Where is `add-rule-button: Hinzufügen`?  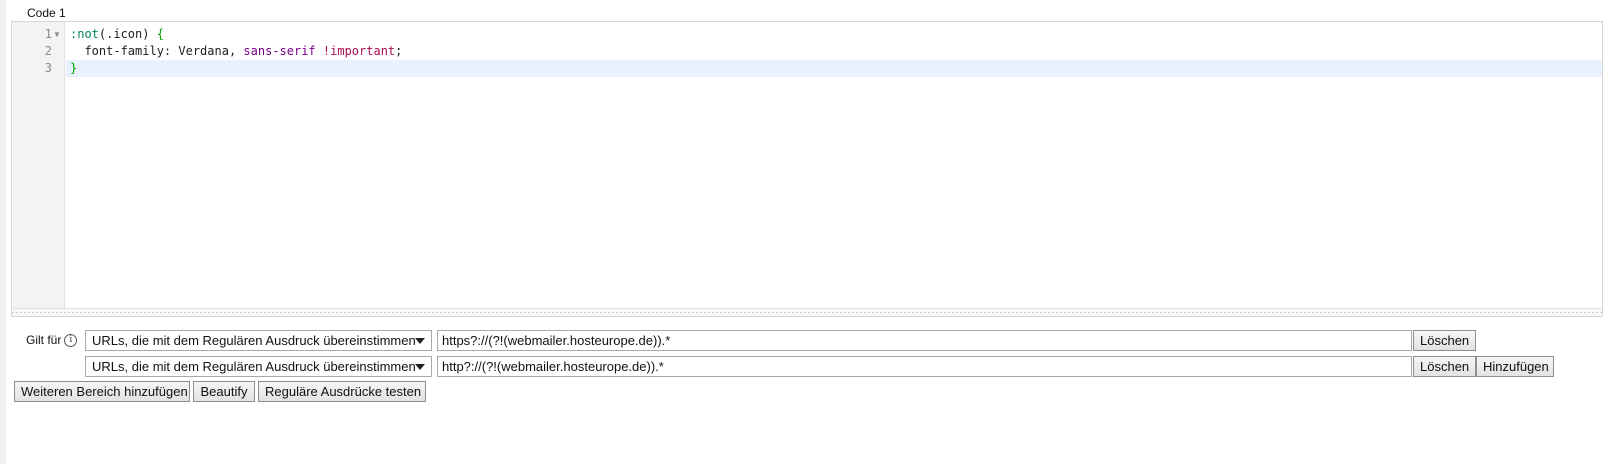
add-rule-button: Hinzufügen is located at coordinates (1515, 366).